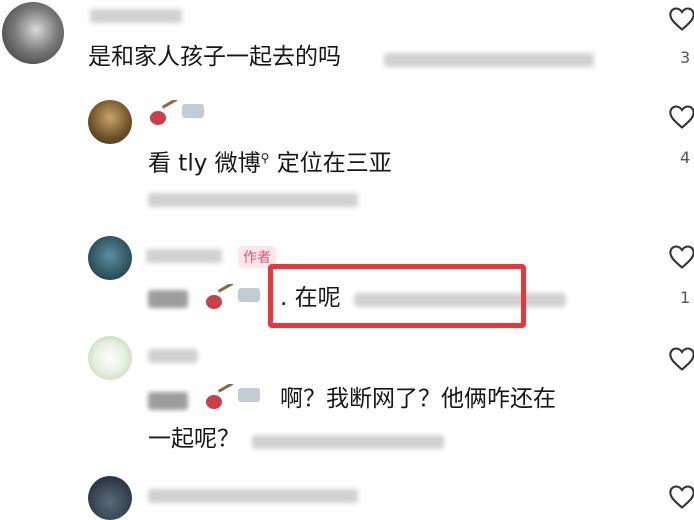 The height and width of the screenshot is (520, 694). What do you see at coordinates (214, 57) in the screenshot?
I see `comment-text: 是和家人孩子一起去的吗` at bounding box center [214, 57].